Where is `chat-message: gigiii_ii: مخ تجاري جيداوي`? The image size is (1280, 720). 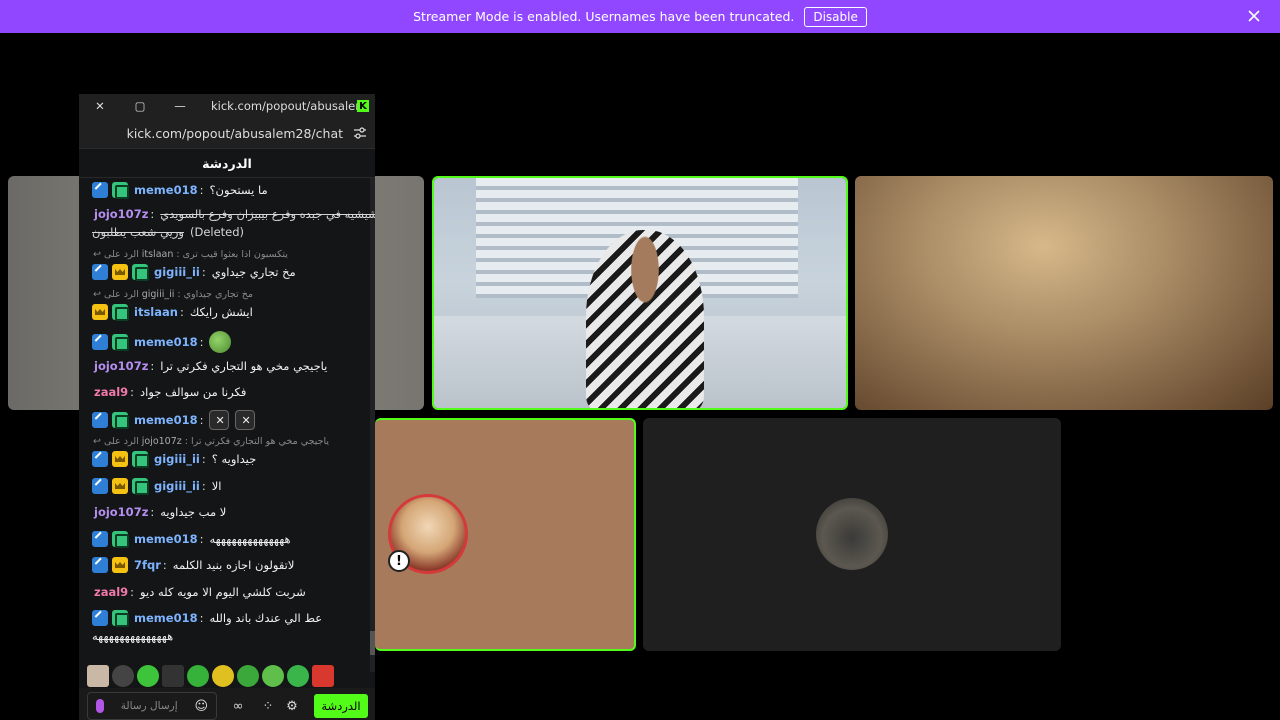 chat-message: gigiii_ii: مخ تجاري جيداوي is located at coordinates (227, 272).